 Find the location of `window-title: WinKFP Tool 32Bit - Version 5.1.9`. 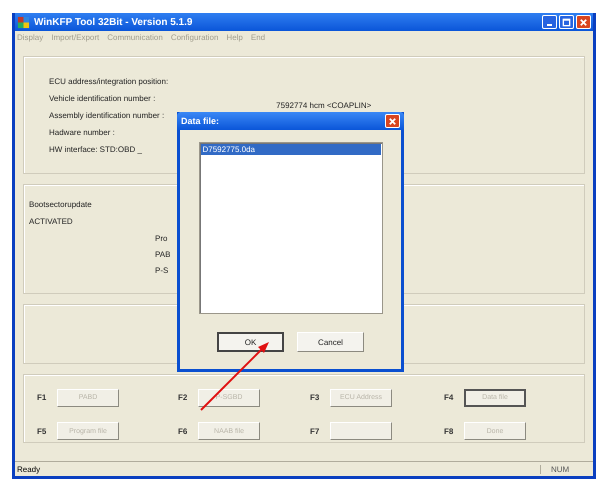

window-title: WinKFP Tool 32Bit - Version 5.1.9 is located at coordinates (114, 22).